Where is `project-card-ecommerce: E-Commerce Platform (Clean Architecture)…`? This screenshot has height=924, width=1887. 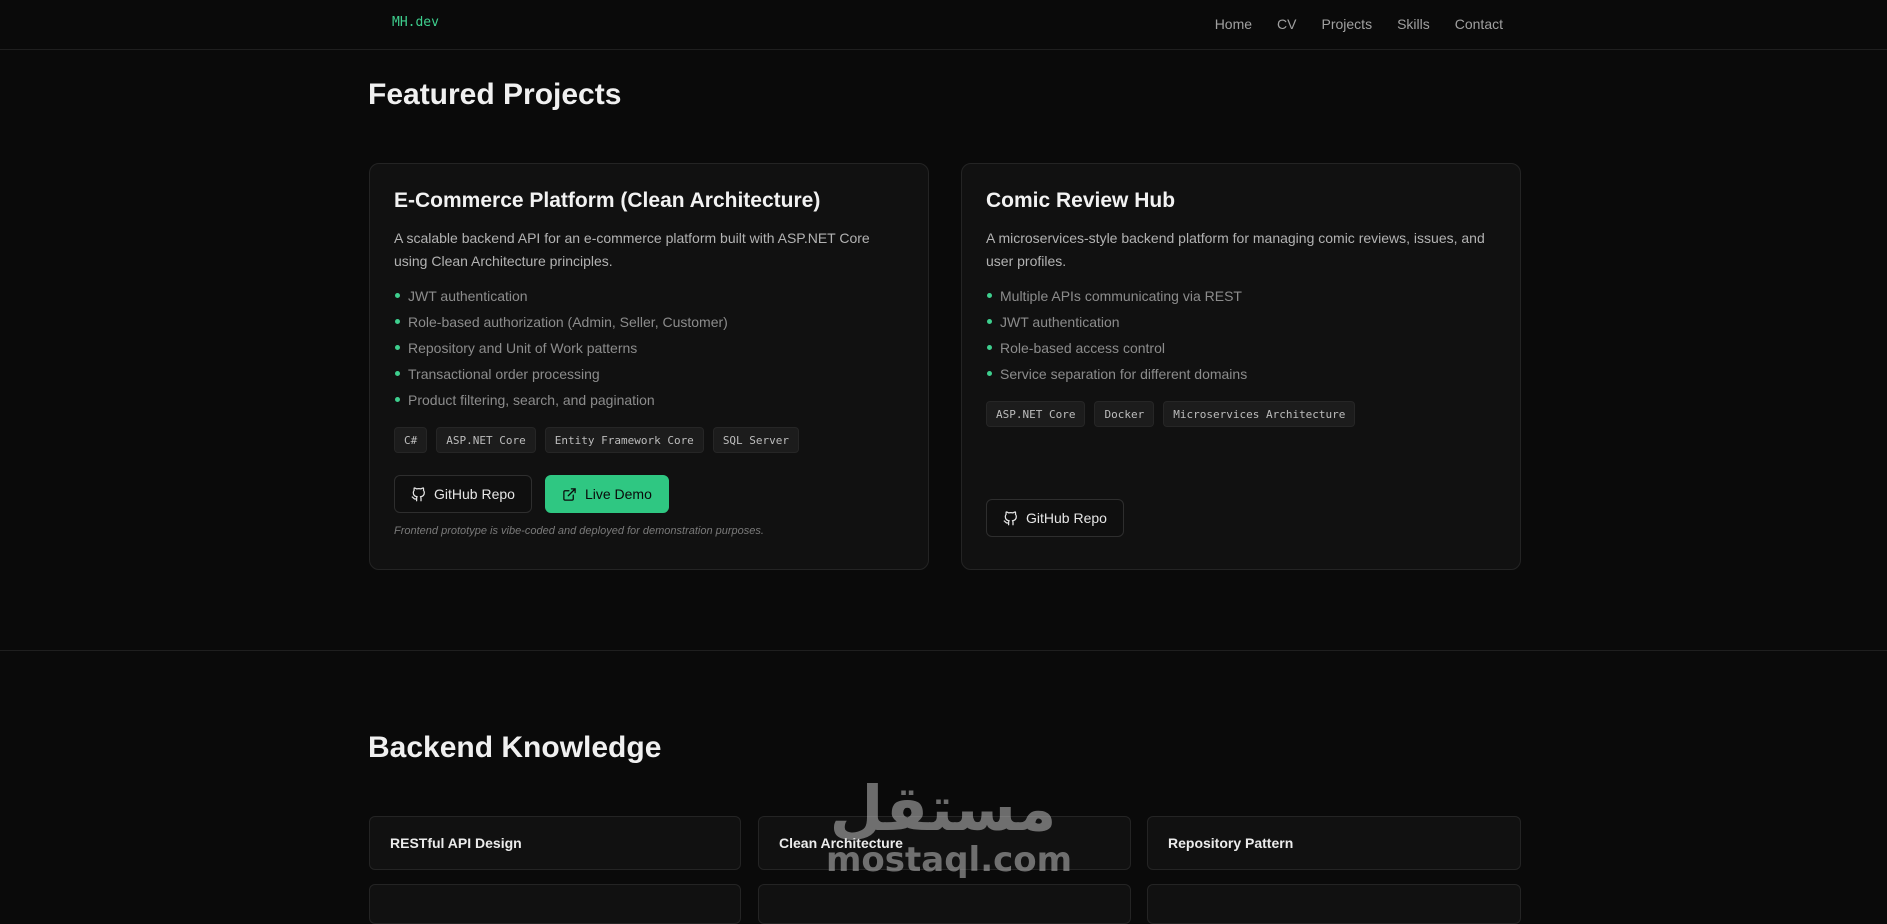 project-card-ecommerce: E-Commerce Platform (Clean Architecture)… is located at coordinates (649, 366).